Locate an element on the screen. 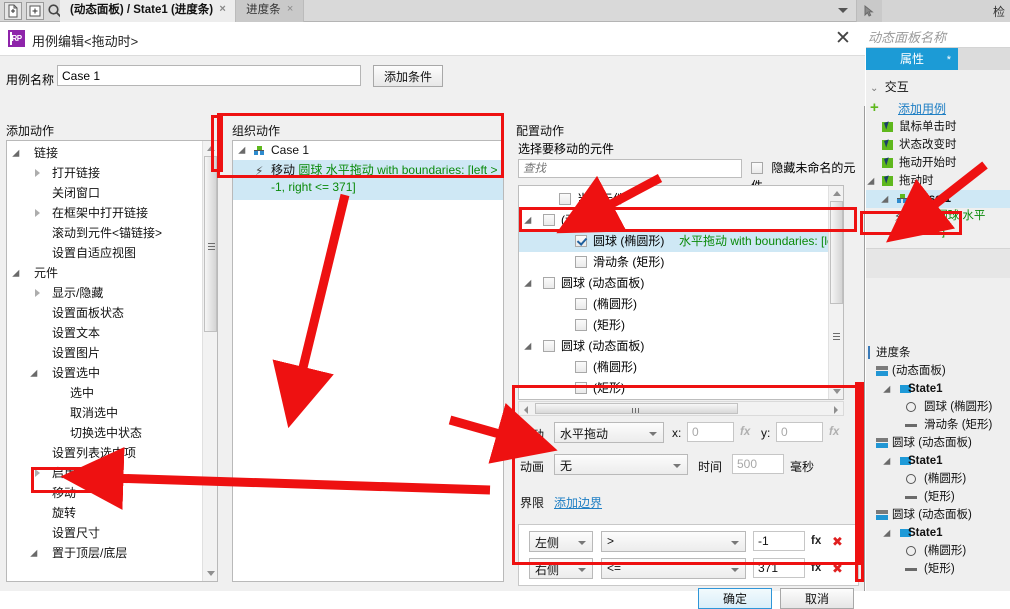  action-tree-item: 设置选中 is located at coordinates (105, 373).